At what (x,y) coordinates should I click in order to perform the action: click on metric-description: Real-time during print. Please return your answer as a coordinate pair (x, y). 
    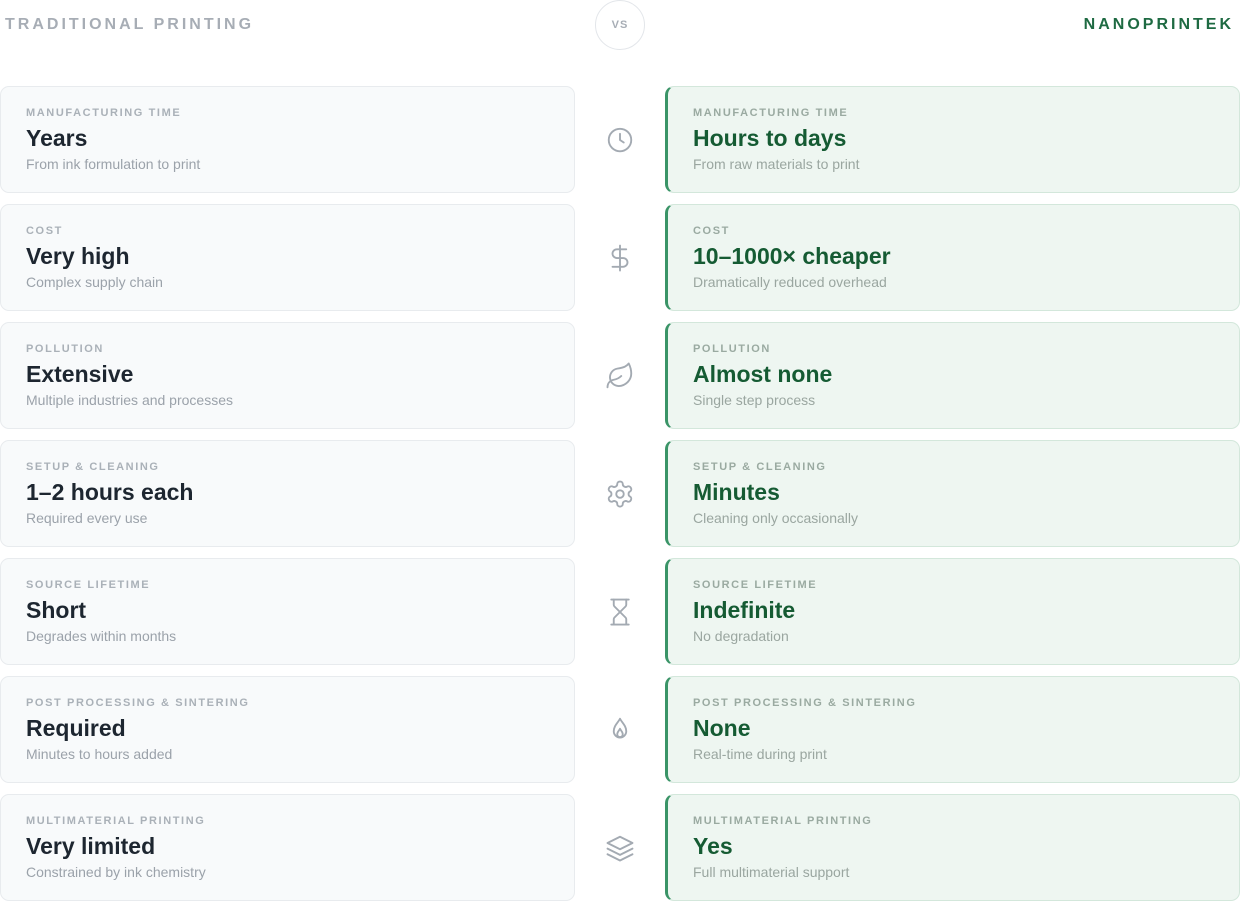
    Looking at the image, I should click on (760, 754).